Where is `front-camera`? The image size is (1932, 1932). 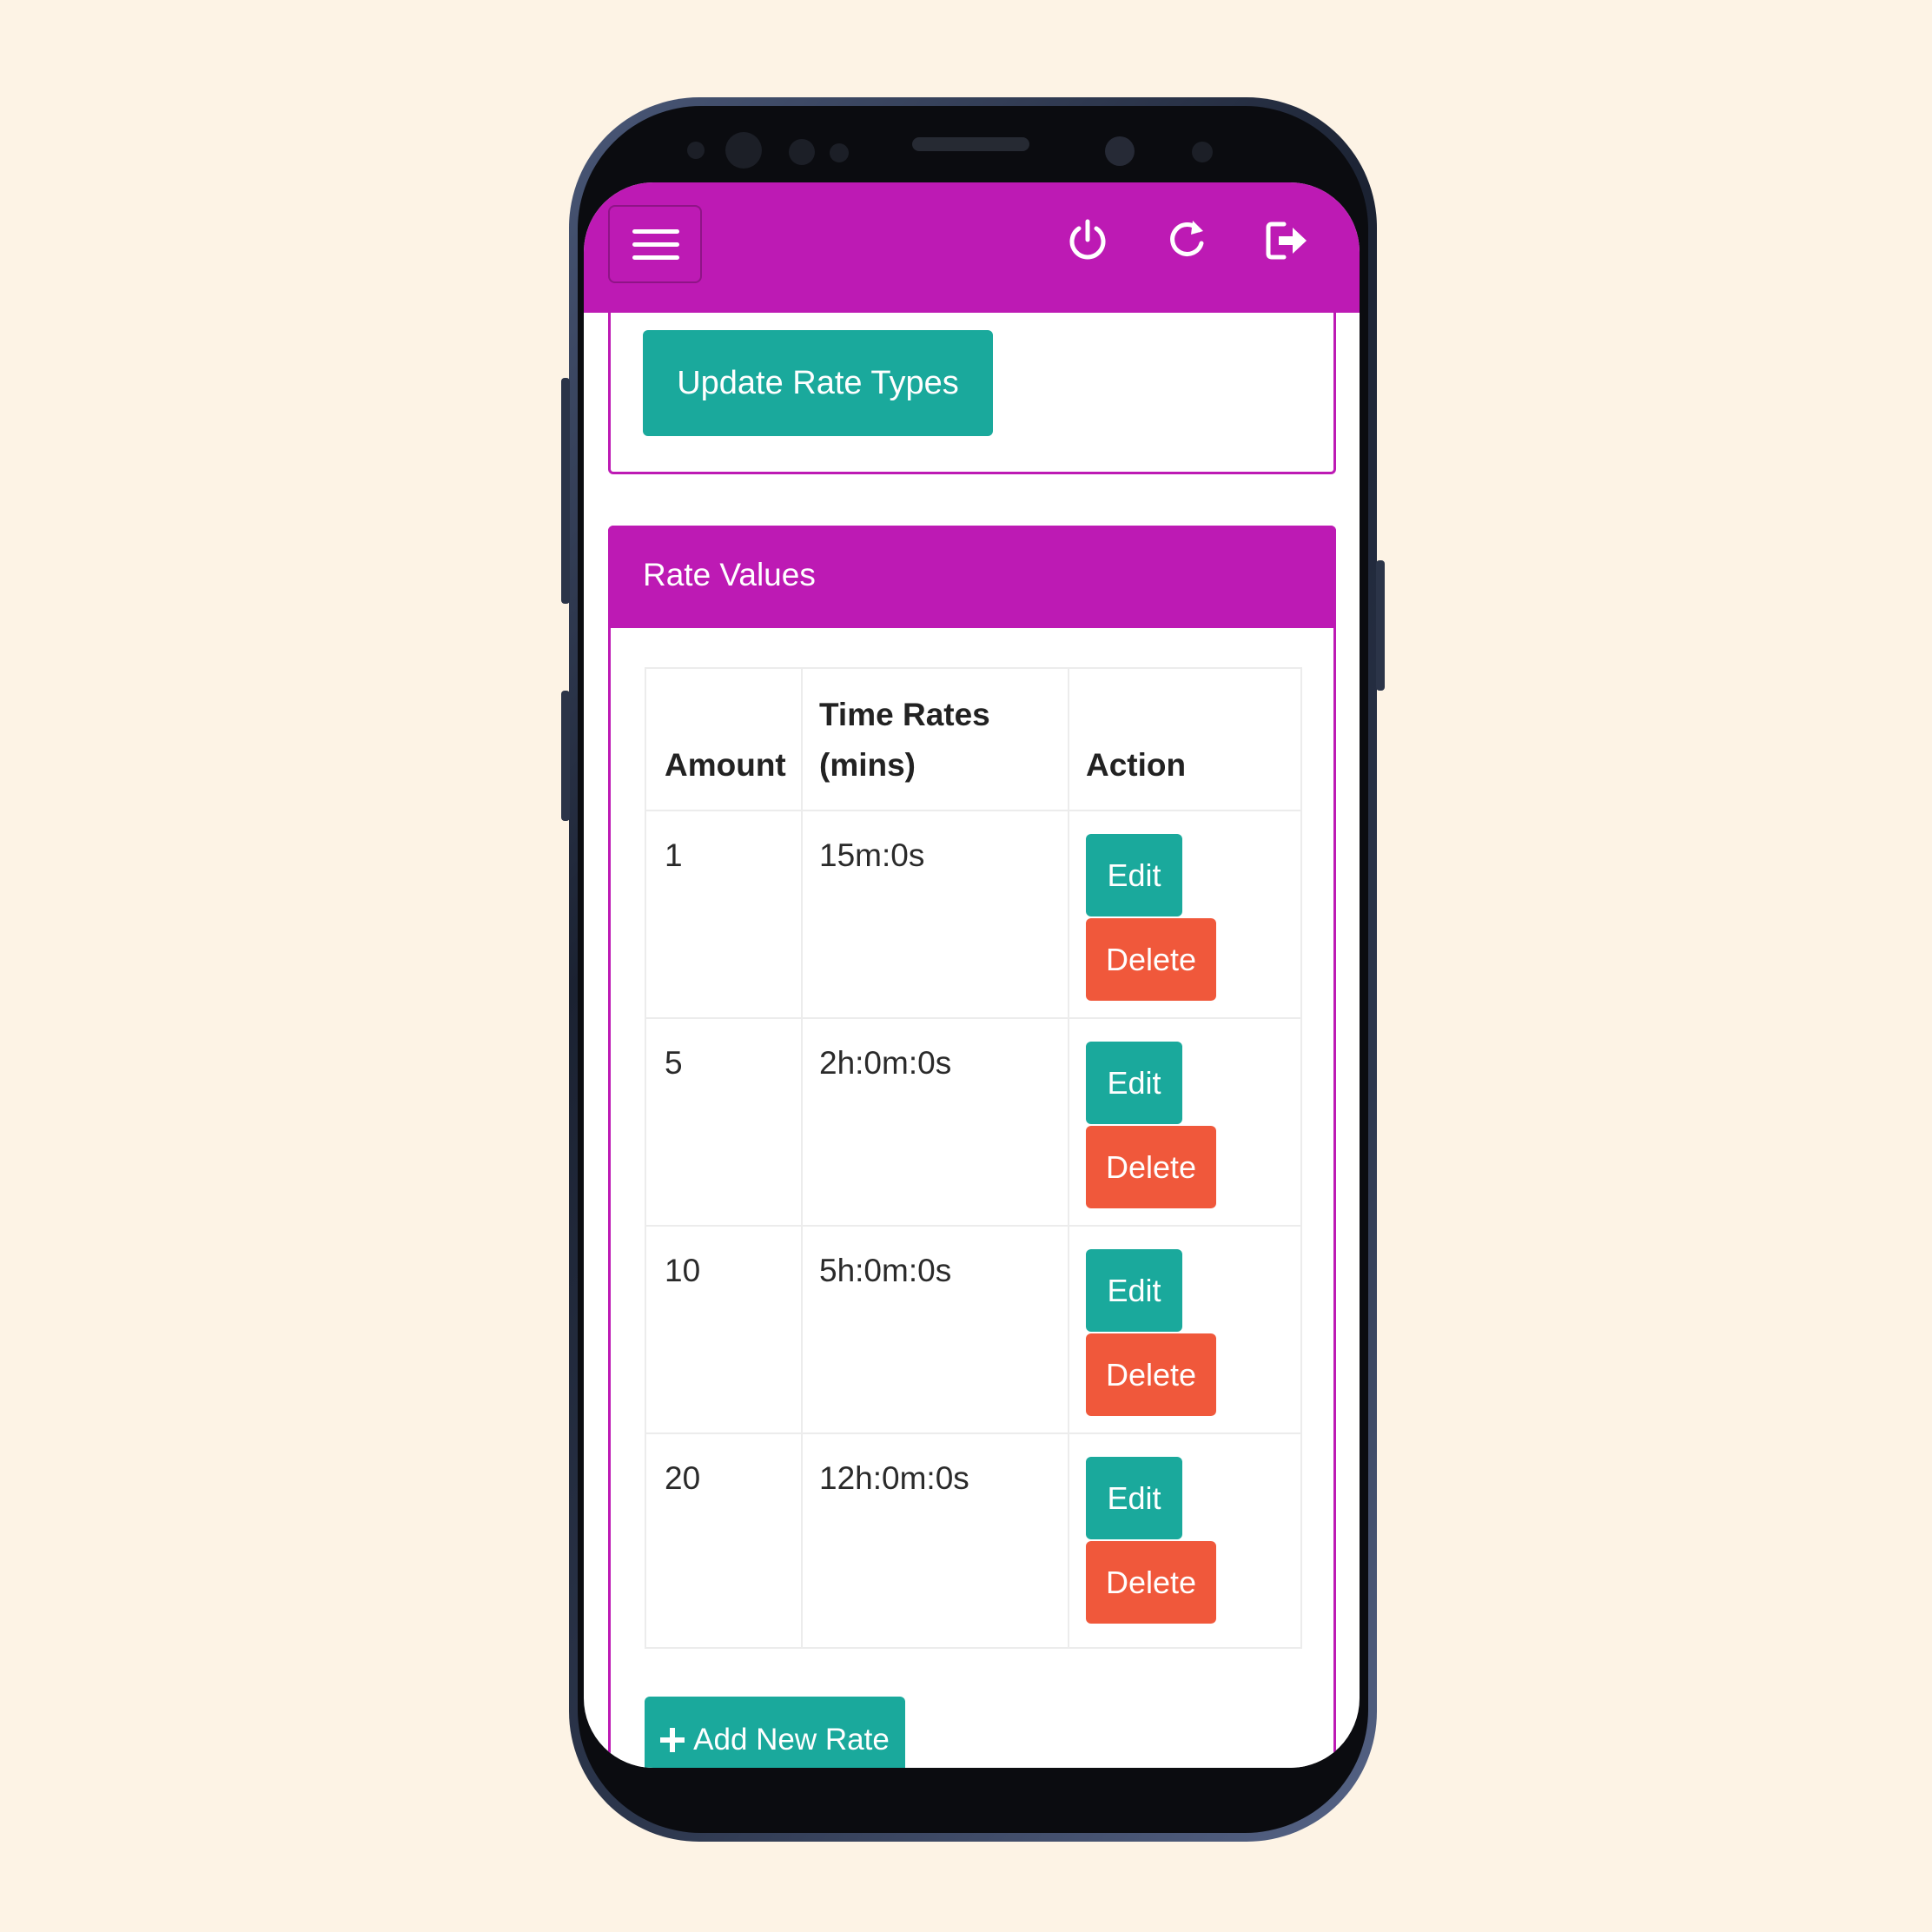 front-camera is located at coordinates (1120, 151).